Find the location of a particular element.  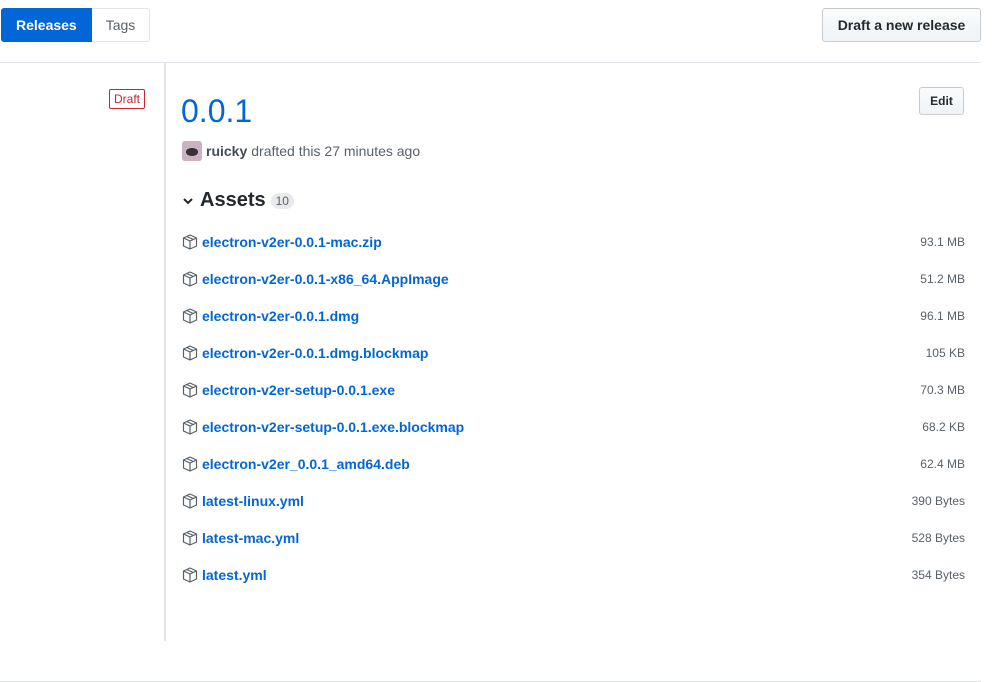

asset-name: electron-v2er-0.0.1-mac.zip is located at coordinates (292, 242).